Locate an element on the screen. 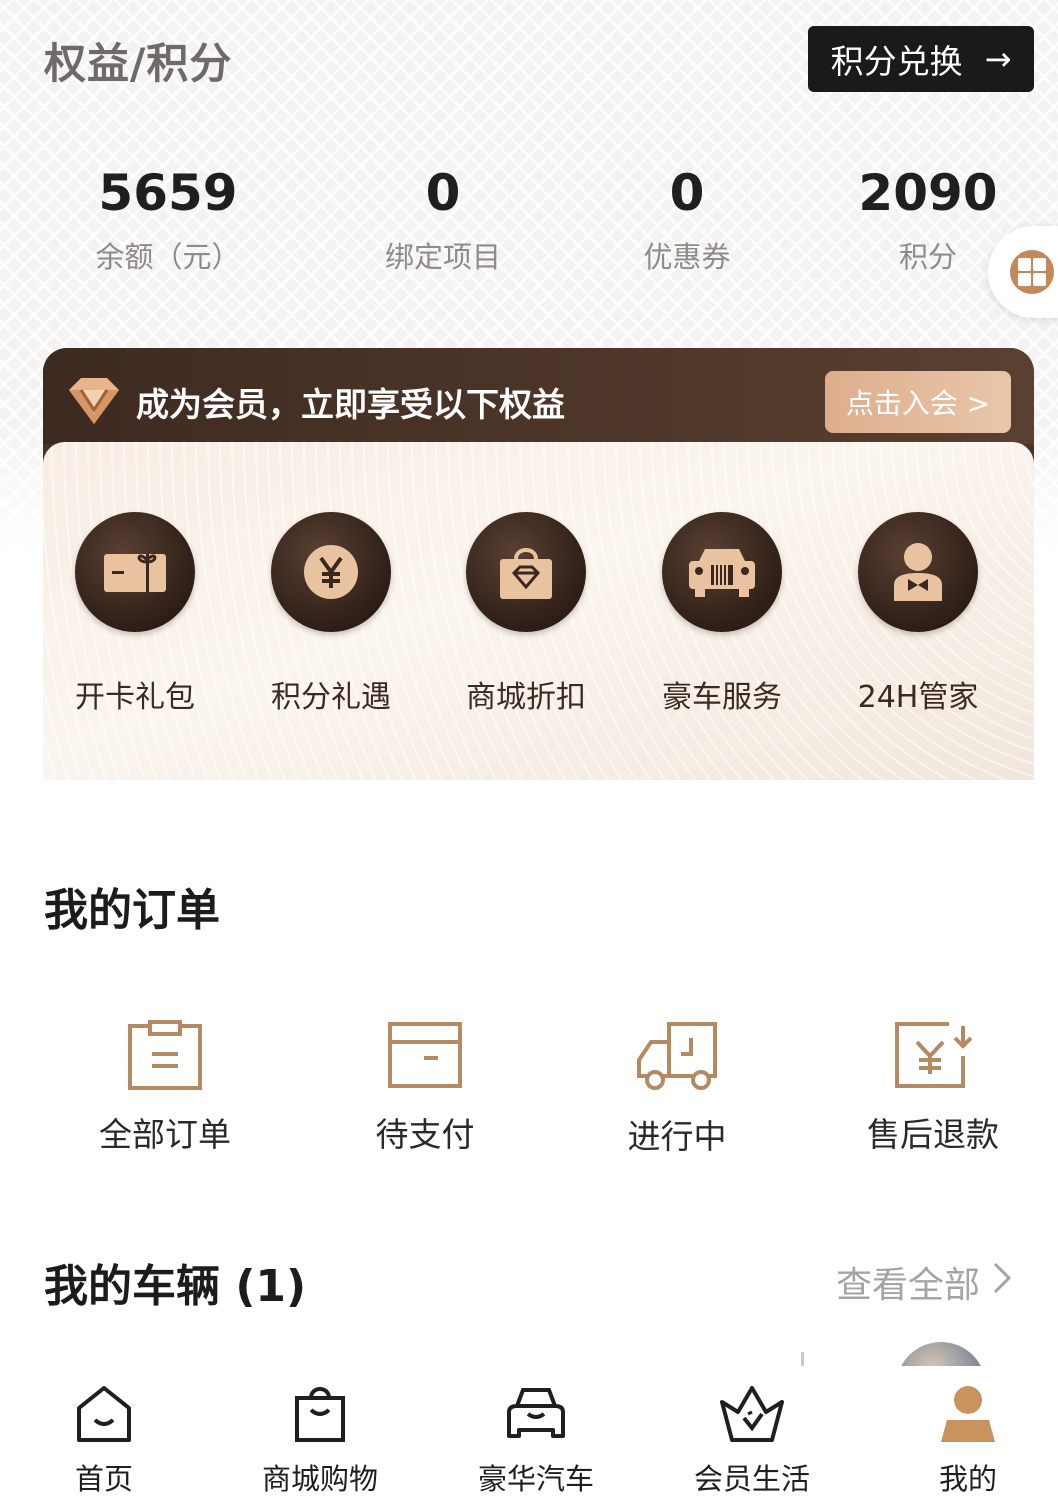 The width and height of the screenshot is (1058, 1504). refund-icon is located at coordinates (934, 1055).